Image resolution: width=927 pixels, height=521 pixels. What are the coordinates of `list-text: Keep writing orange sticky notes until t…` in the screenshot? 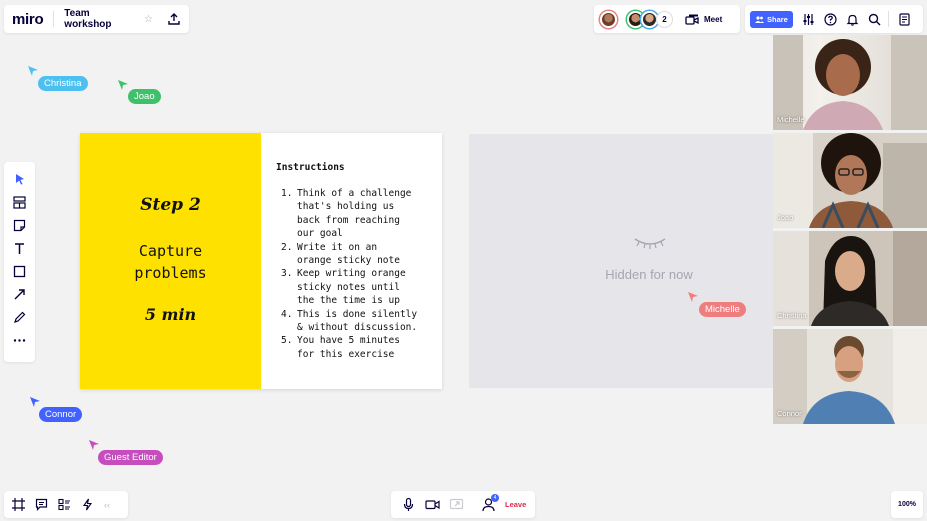 It's located at (351, 287).